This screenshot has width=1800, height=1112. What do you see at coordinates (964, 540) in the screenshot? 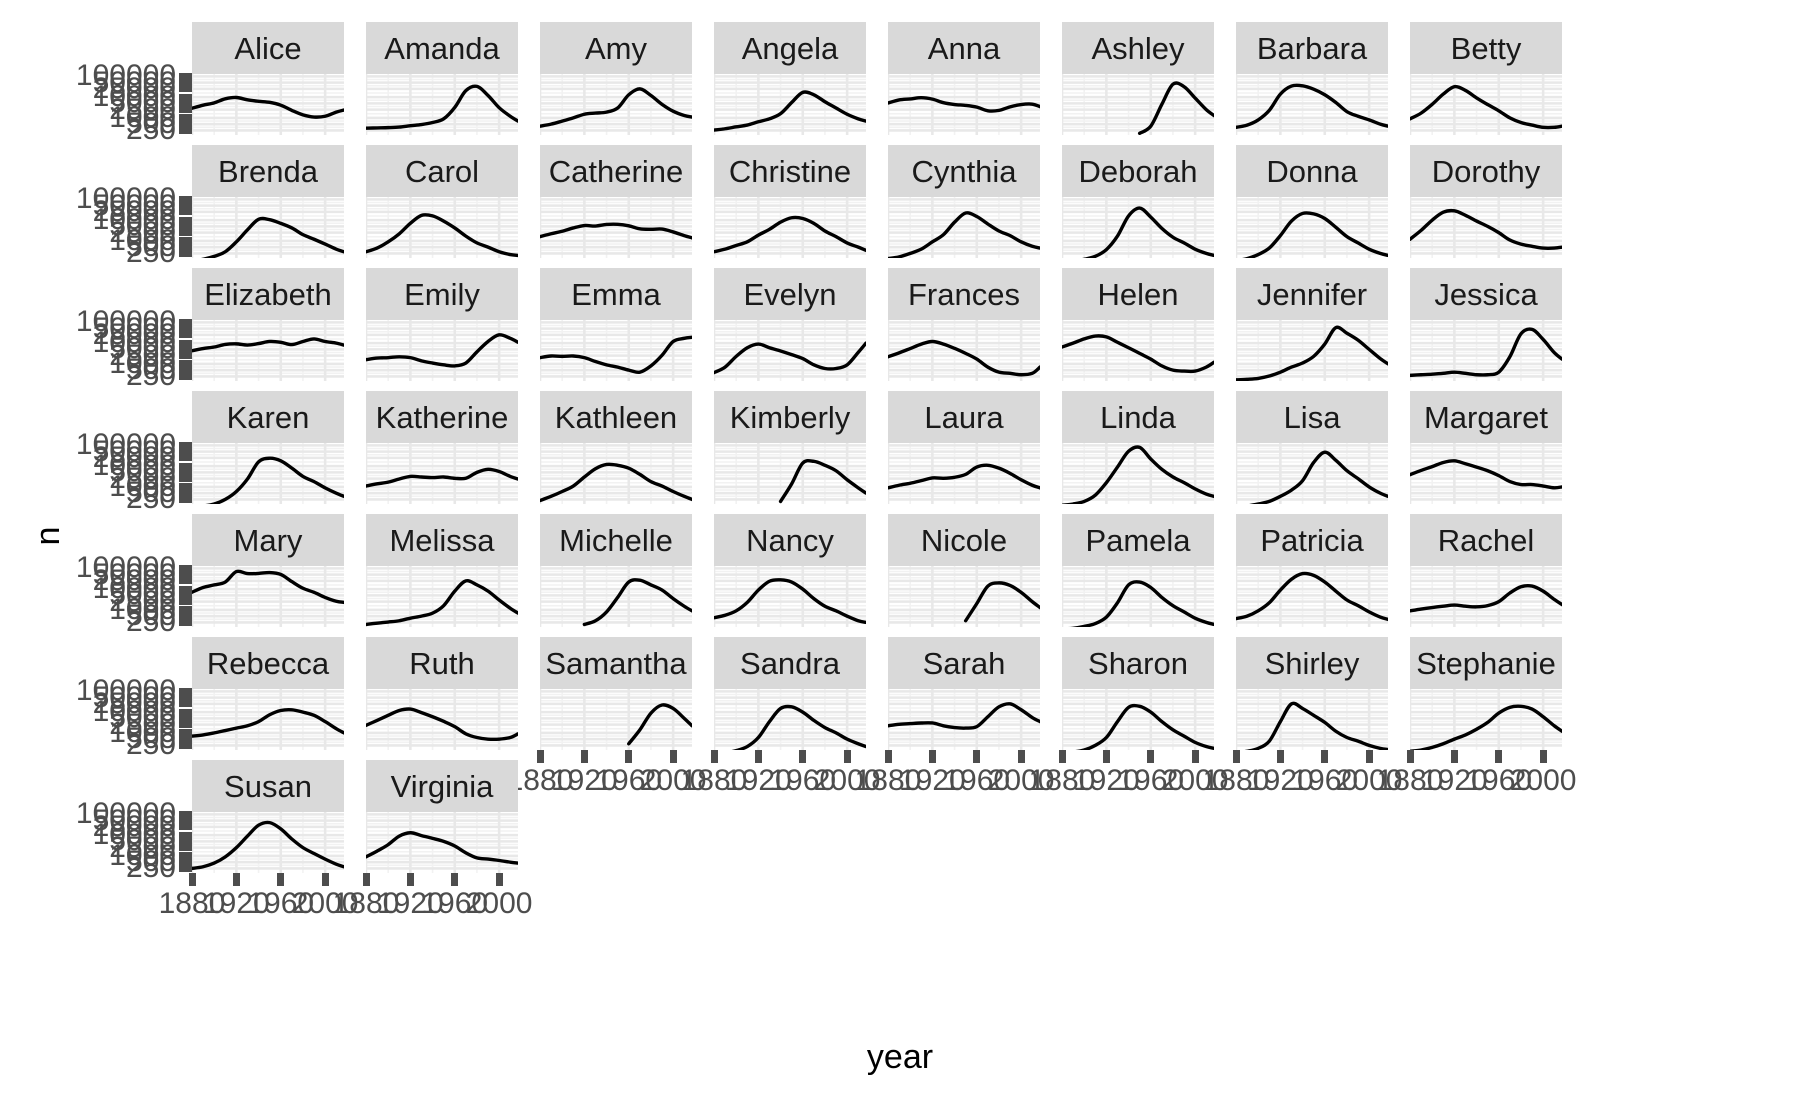
I see `facet-strip: Nicole` at bounding box center [964, 540].